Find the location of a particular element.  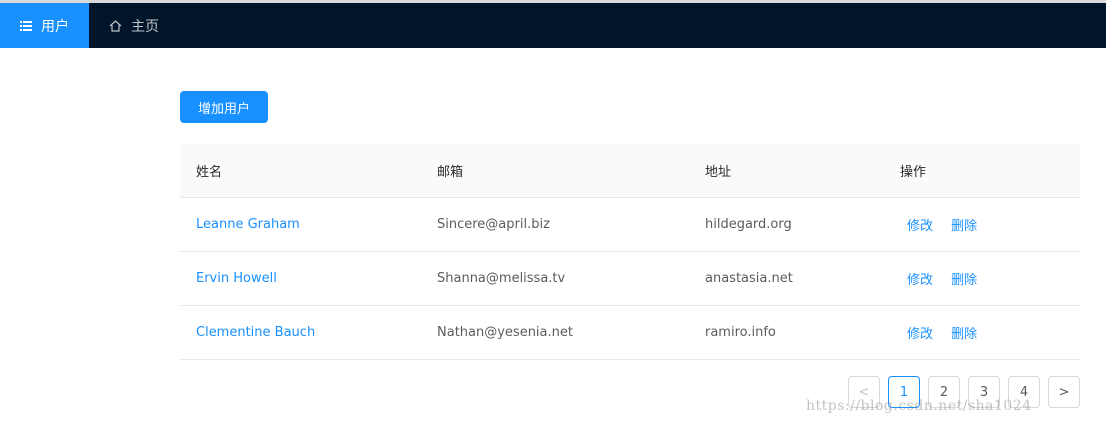

column-header-name: 姓名 is located at coordinates (300, 171).